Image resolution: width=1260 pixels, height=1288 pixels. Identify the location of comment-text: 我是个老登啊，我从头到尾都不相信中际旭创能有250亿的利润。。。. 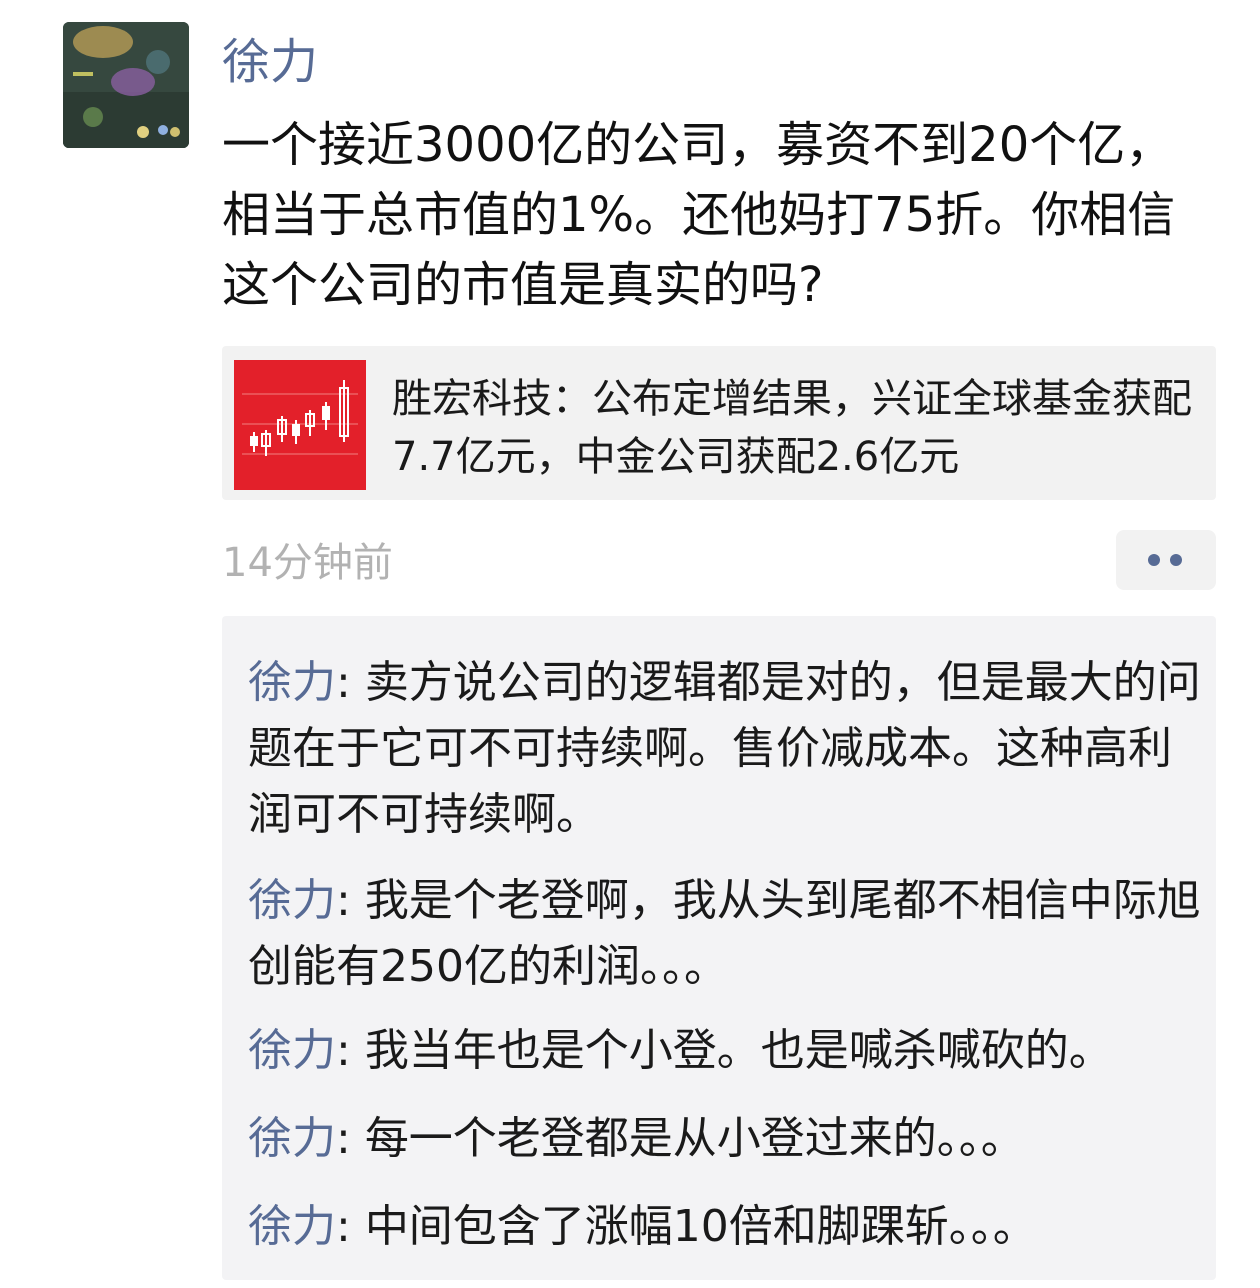
(724, 933).